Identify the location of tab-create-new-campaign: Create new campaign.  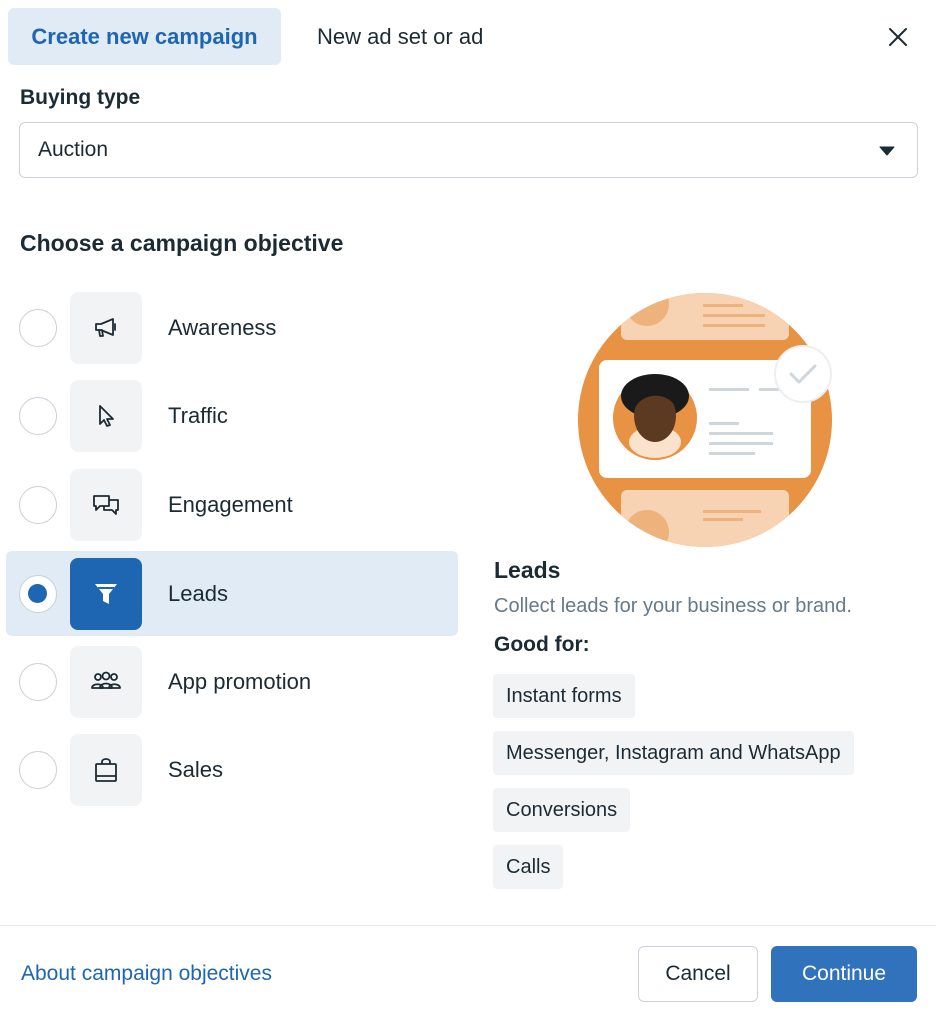
(144, 36).